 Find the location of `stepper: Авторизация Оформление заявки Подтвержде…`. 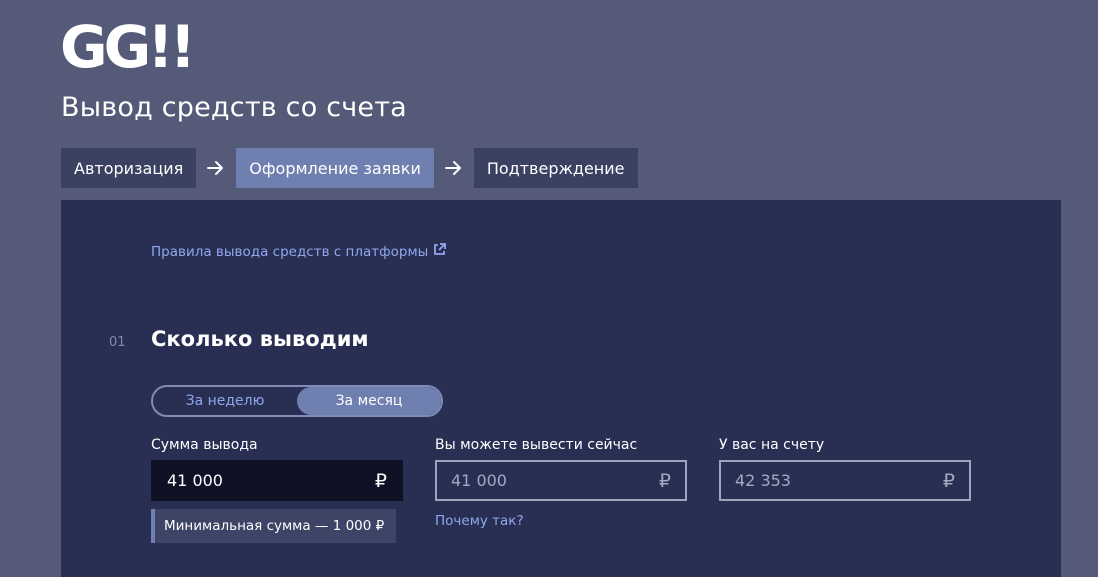

stepper: Авторизация Оформление заявки Подтвержде… is located at coordinates (349, 168).